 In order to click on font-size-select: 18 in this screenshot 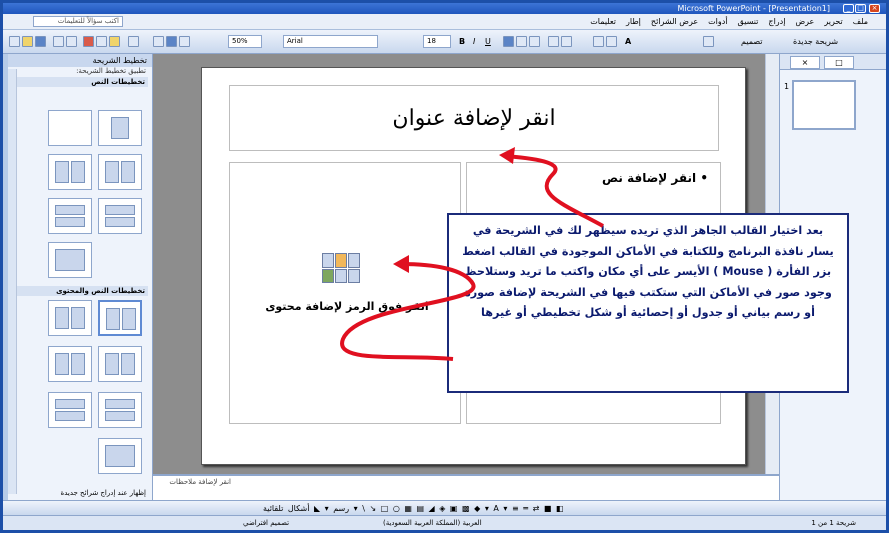, I will do `click(437, 41)`.